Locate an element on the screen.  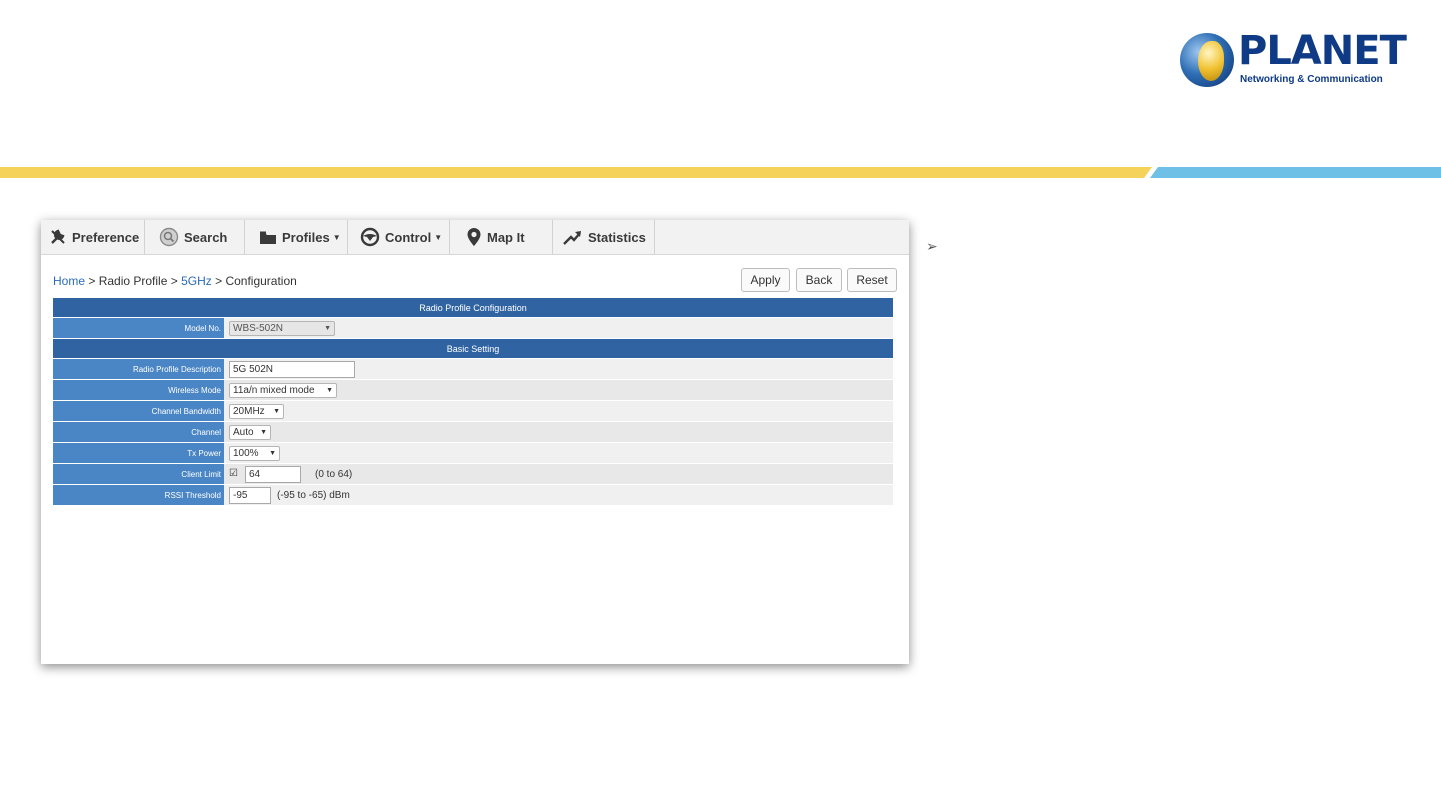
search-icon is located at coordinates (169, 237).